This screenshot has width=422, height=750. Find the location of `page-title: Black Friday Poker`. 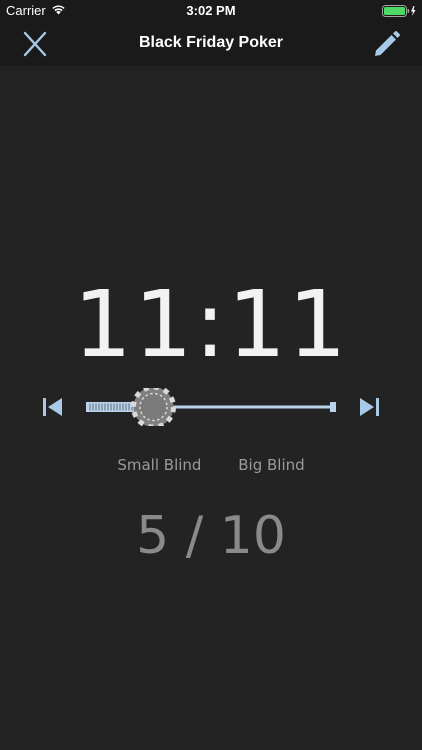

page-title: Black Friday Poker is located at coordinates (211, 42).